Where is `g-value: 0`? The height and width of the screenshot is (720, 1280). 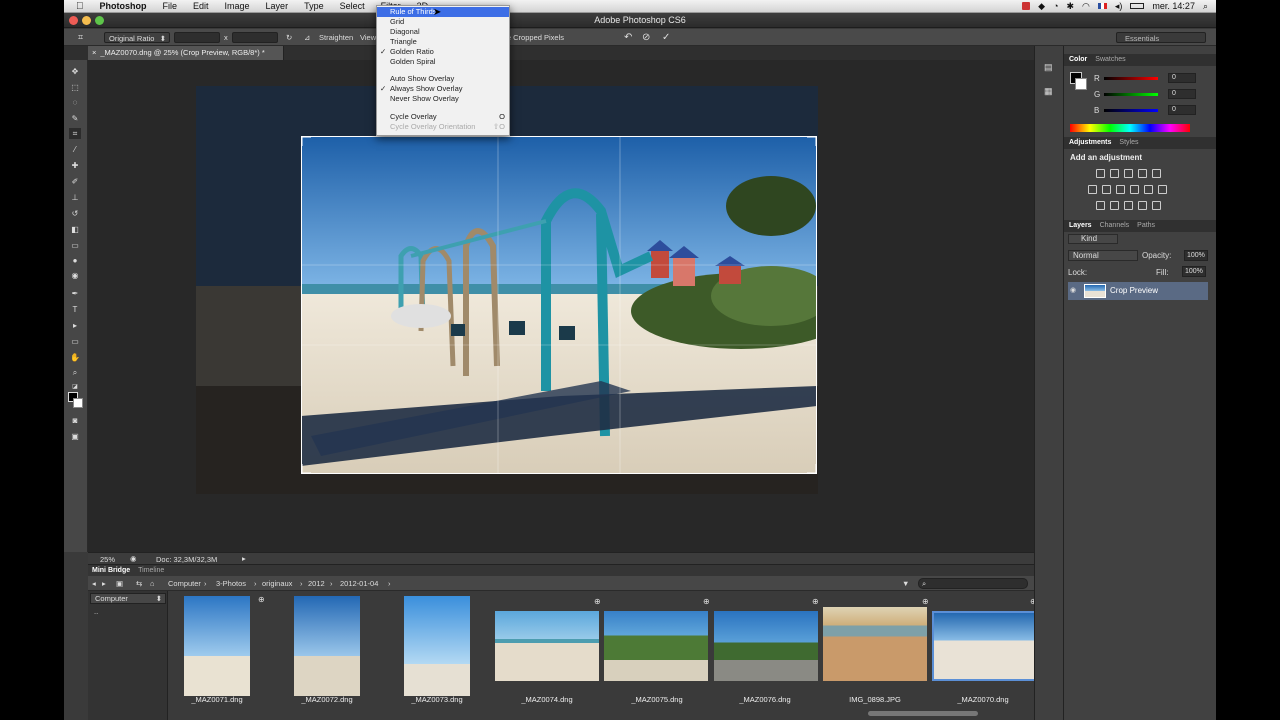
g-value: 0 is located at coordinates (1182, 94).